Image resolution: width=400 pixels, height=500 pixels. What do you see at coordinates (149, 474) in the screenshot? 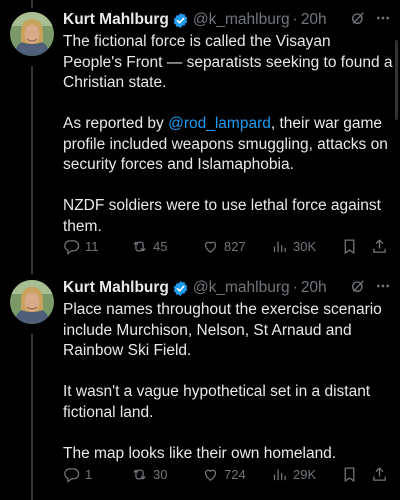
I see `repost-button: 30` at bounding box center [149, 474].